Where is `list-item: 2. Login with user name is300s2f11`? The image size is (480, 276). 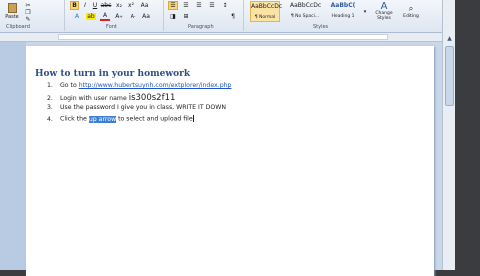 list-item: 2. Login with user name is300s2f11 is located at coordinates (139, 98).